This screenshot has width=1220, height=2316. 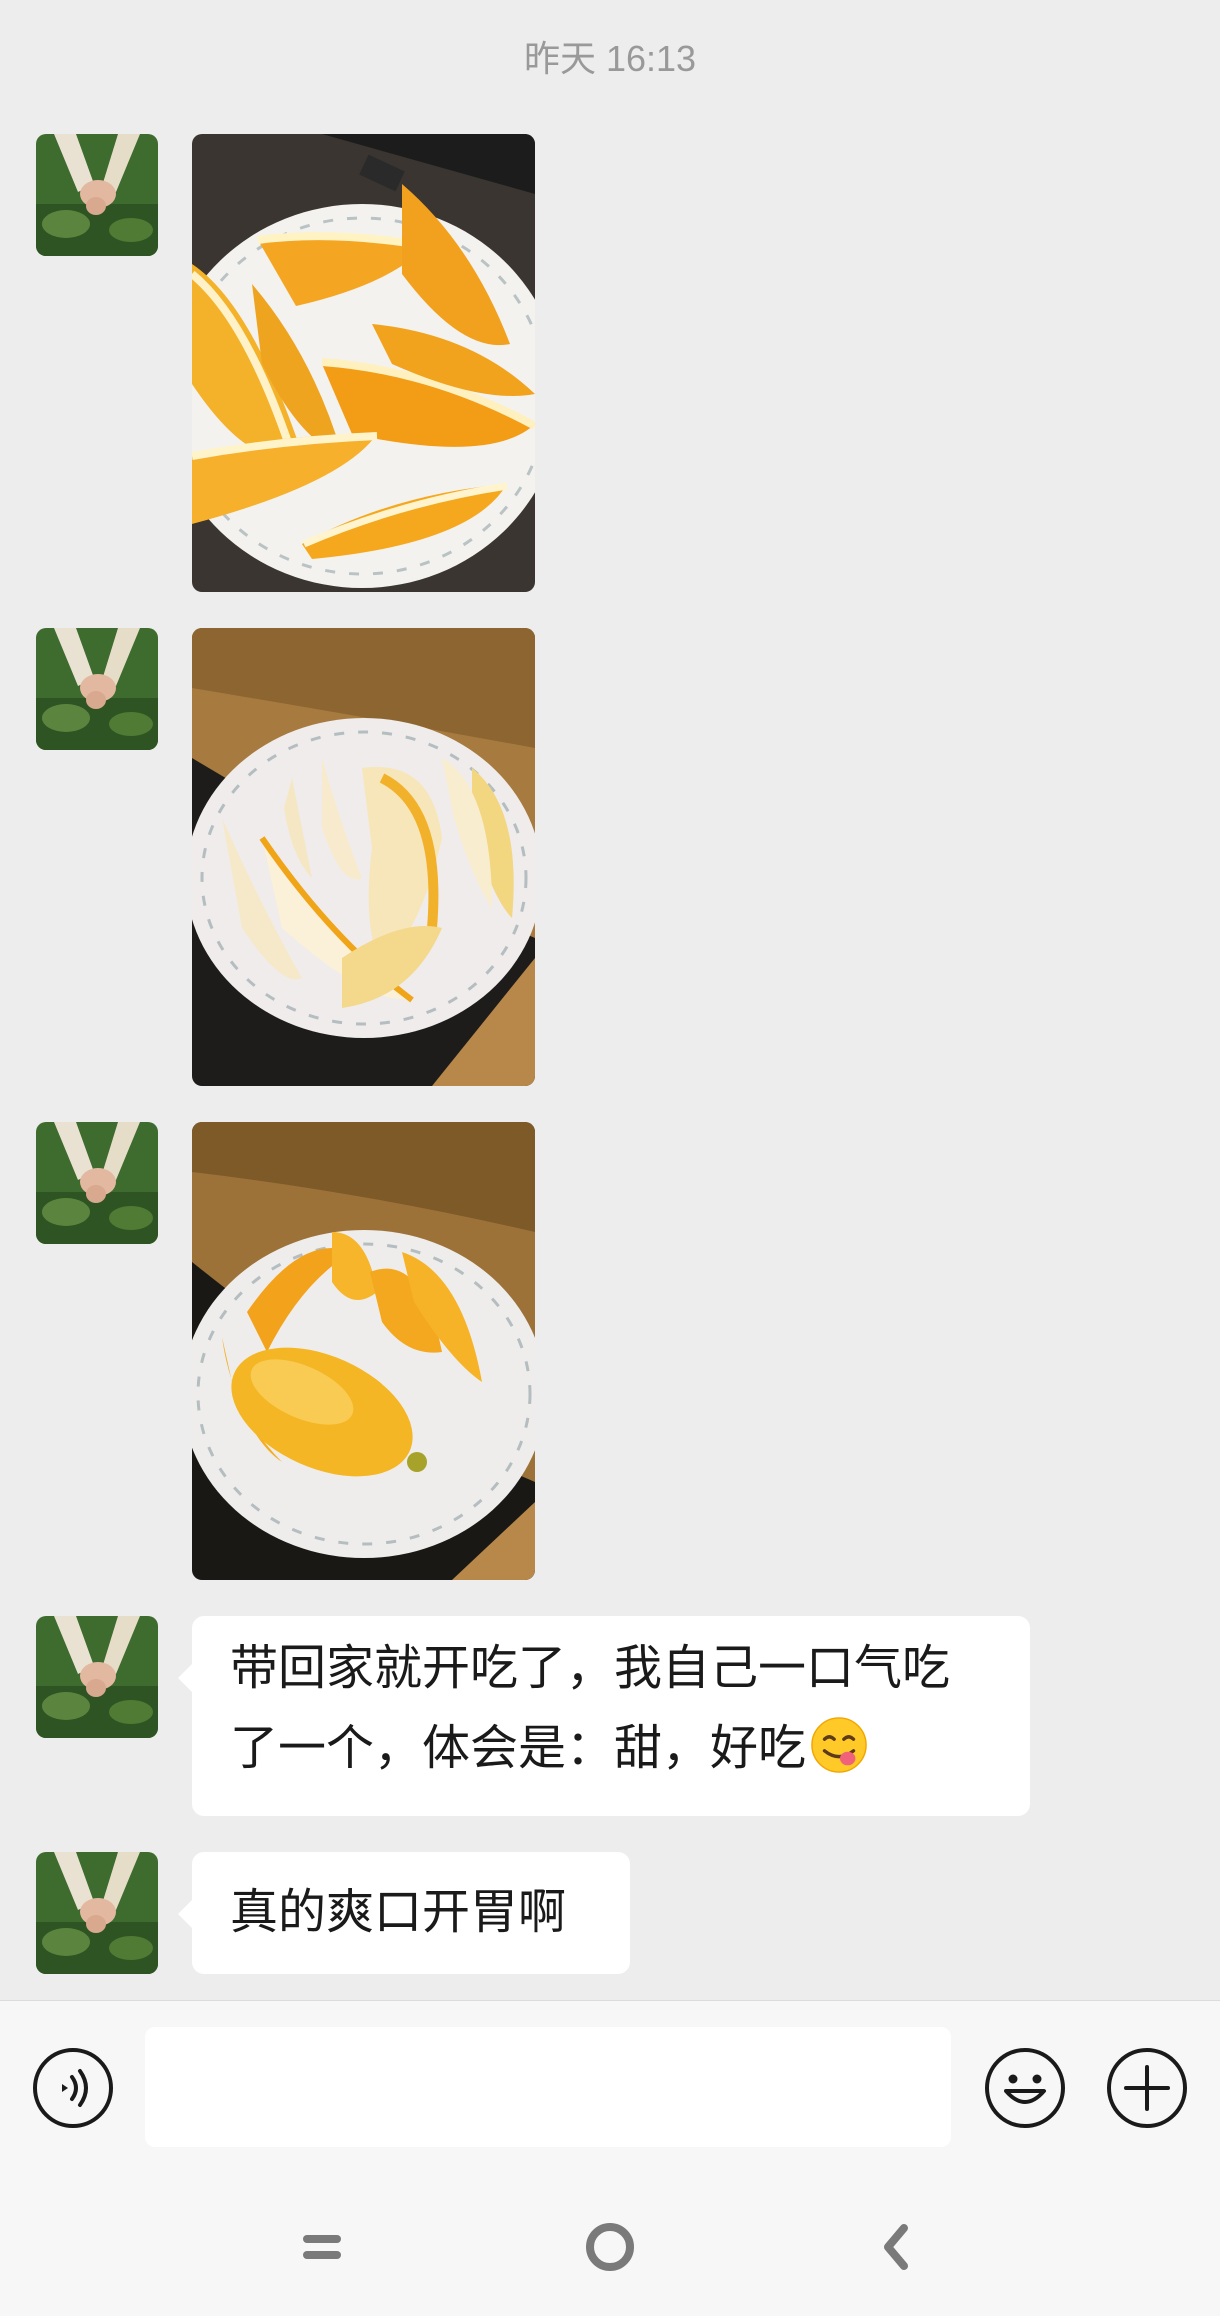 I want to click on emoji-icon, so click(x=1025, y=2088).